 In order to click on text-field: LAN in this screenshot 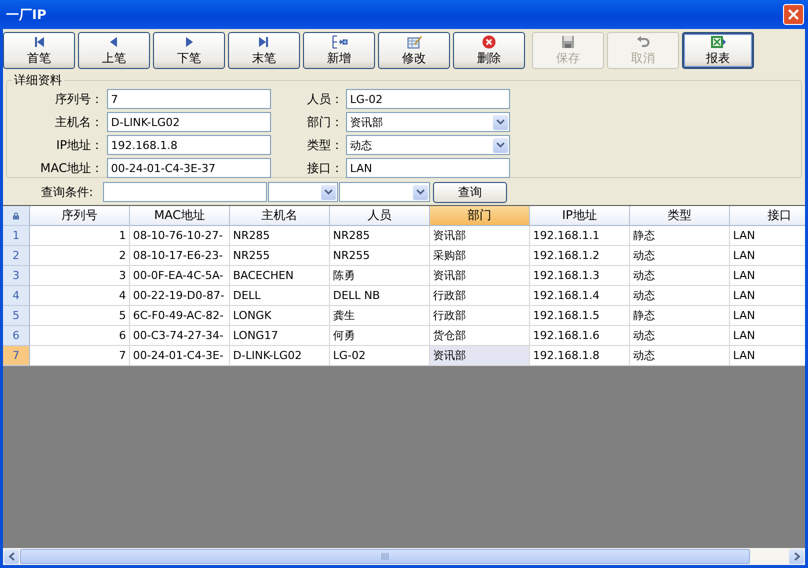, I will do `click(428, 168)`.